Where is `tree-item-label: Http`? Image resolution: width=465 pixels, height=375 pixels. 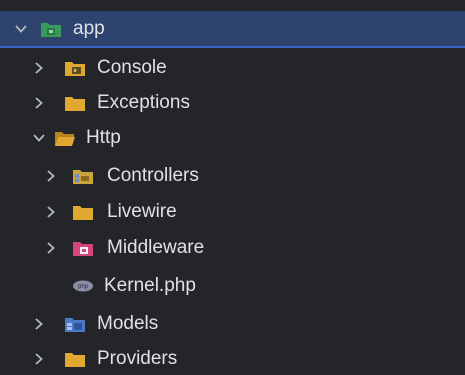
tree-item-label: Http is located at coordinates (103, 137).